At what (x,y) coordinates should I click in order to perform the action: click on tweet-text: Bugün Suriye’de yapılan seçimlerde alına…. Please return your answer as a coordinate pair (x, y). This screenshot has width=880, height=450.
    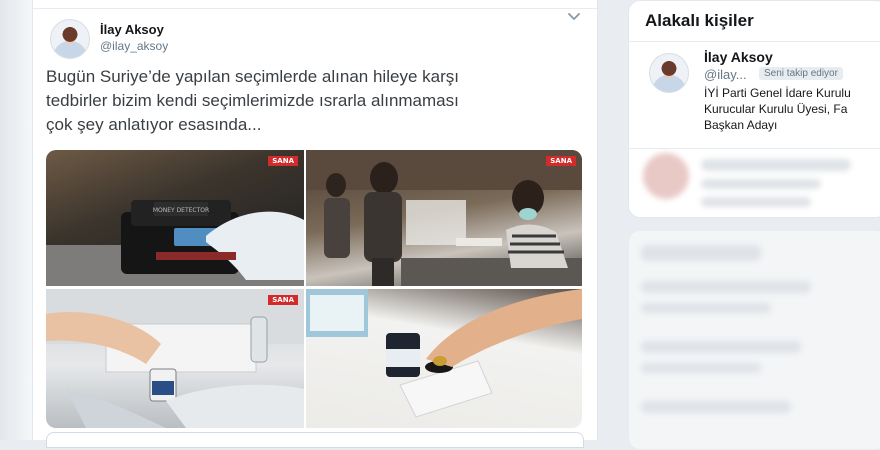
    Looking at the image, I should click on (313, 101).